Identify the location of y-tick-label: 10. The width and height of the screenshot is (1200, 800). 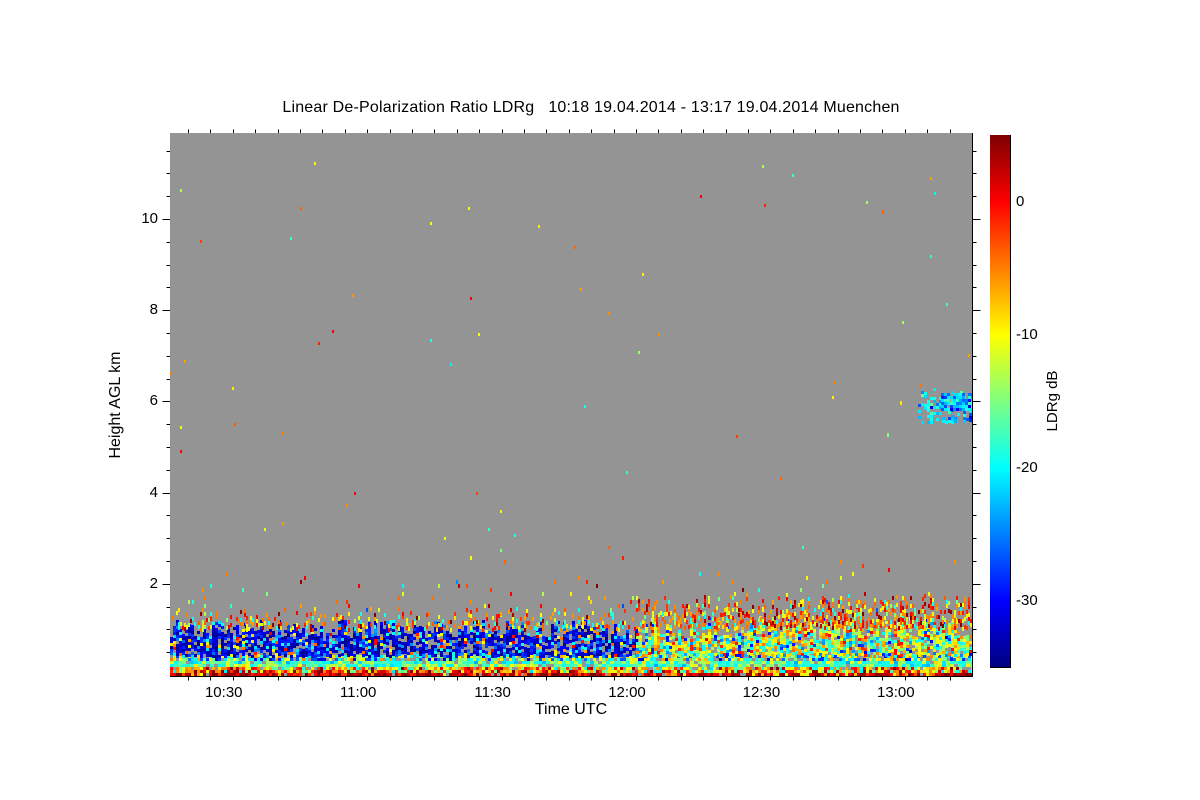
(149, 218).